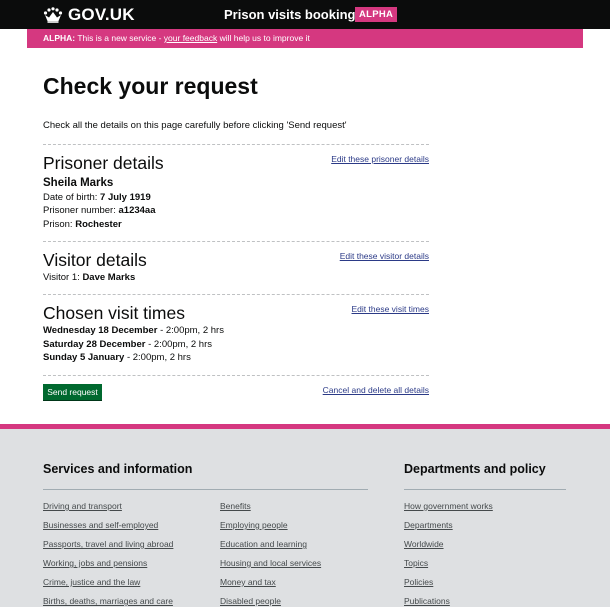 The width and height of the screenshot is (610, 607). I want to click on footer-link: How government works, so click(448, 506).